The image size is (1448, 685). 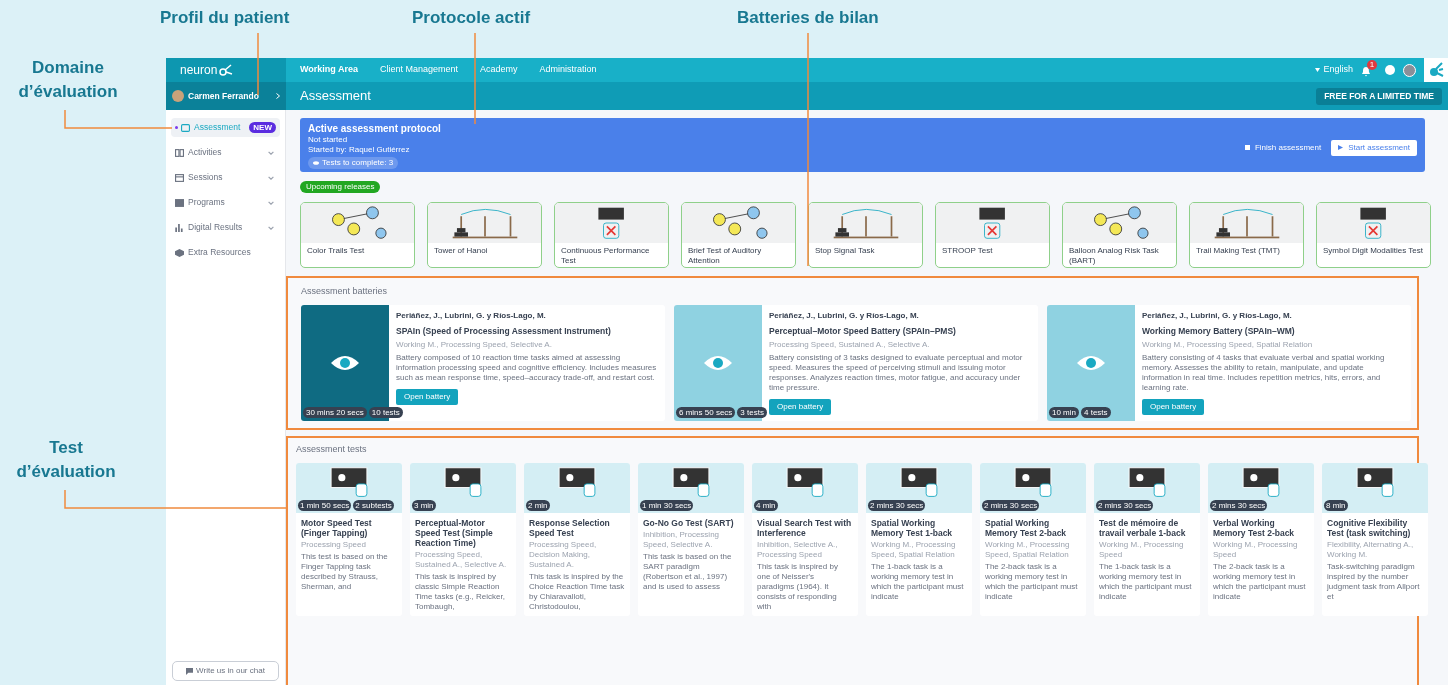 I want to click on page-title: Assessment, so click(x=335, y=96).